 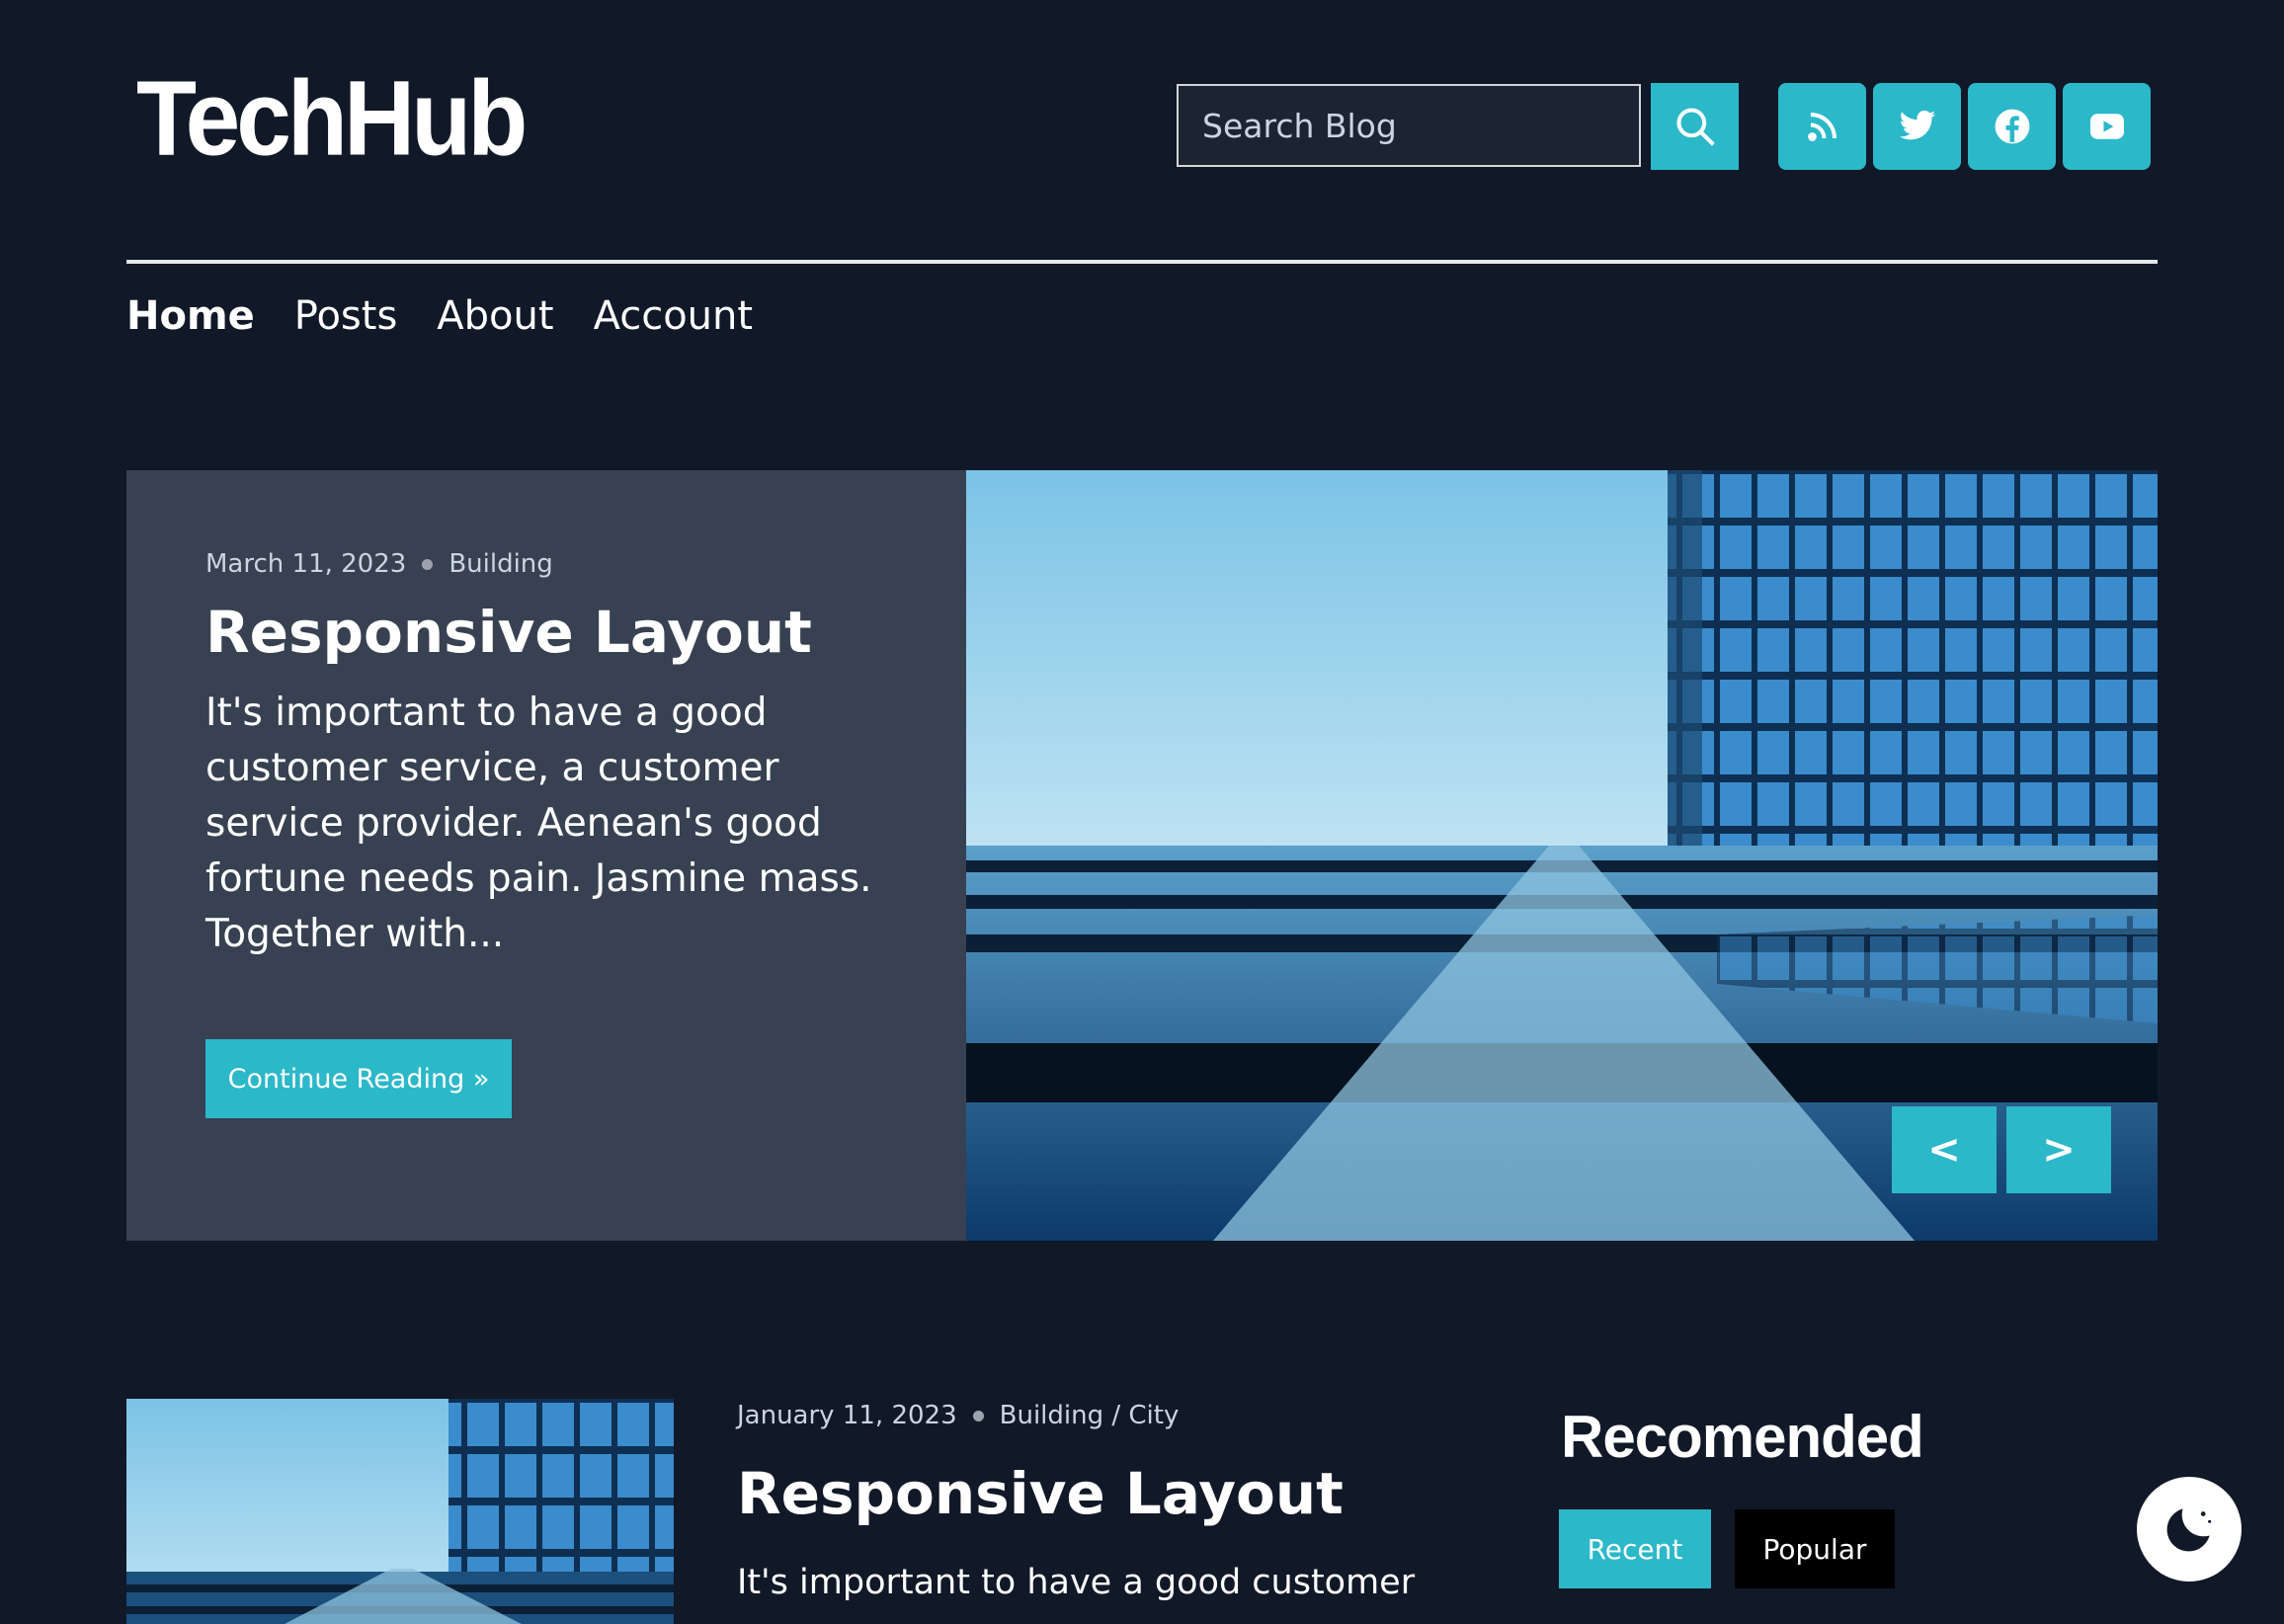 I want to click on rss-icon, so click(x=1821, y=127).